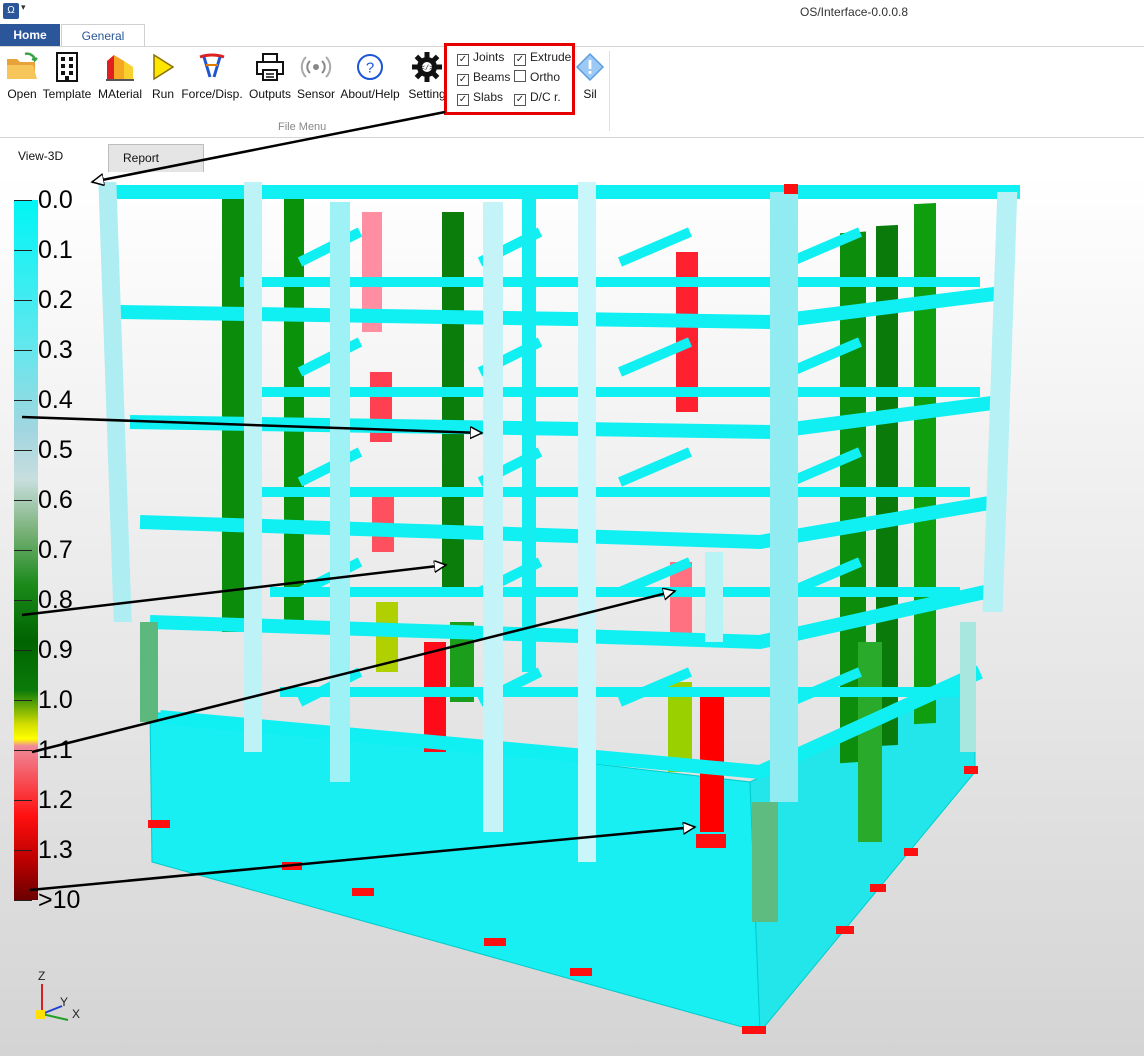  Describe the element at coordinates (212, 65) in the screenshot. I see `force-icon` at that location.